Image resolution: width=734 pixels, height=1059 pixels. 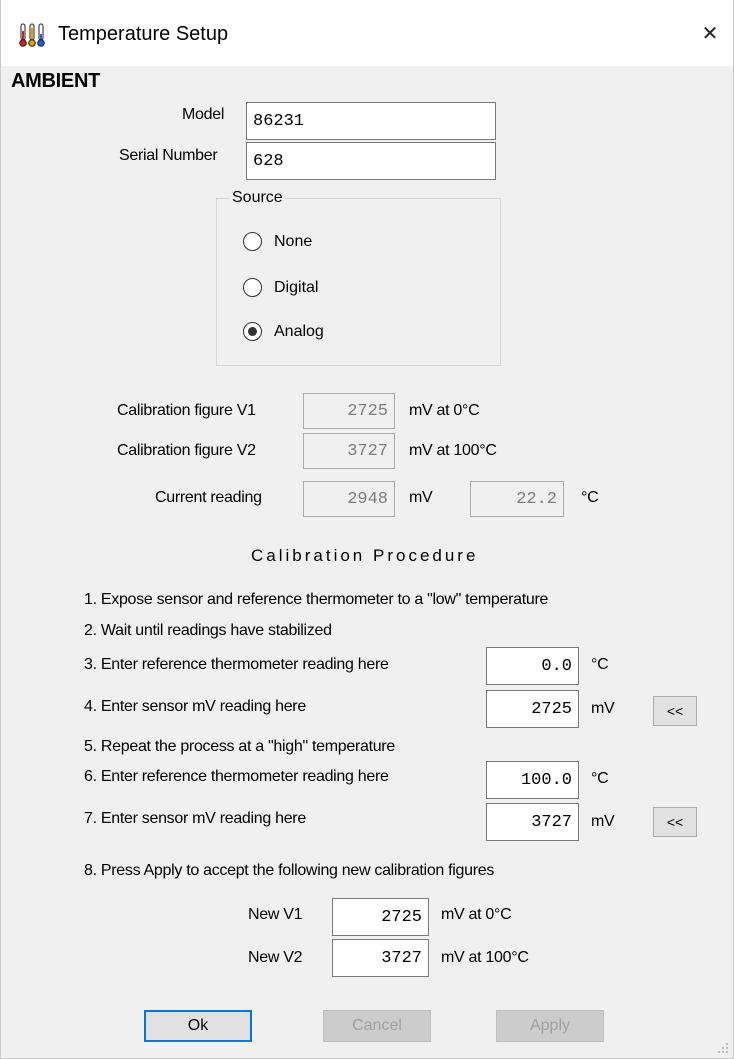 I want to click on source-none-radio: None, so click(x=277, y=241).